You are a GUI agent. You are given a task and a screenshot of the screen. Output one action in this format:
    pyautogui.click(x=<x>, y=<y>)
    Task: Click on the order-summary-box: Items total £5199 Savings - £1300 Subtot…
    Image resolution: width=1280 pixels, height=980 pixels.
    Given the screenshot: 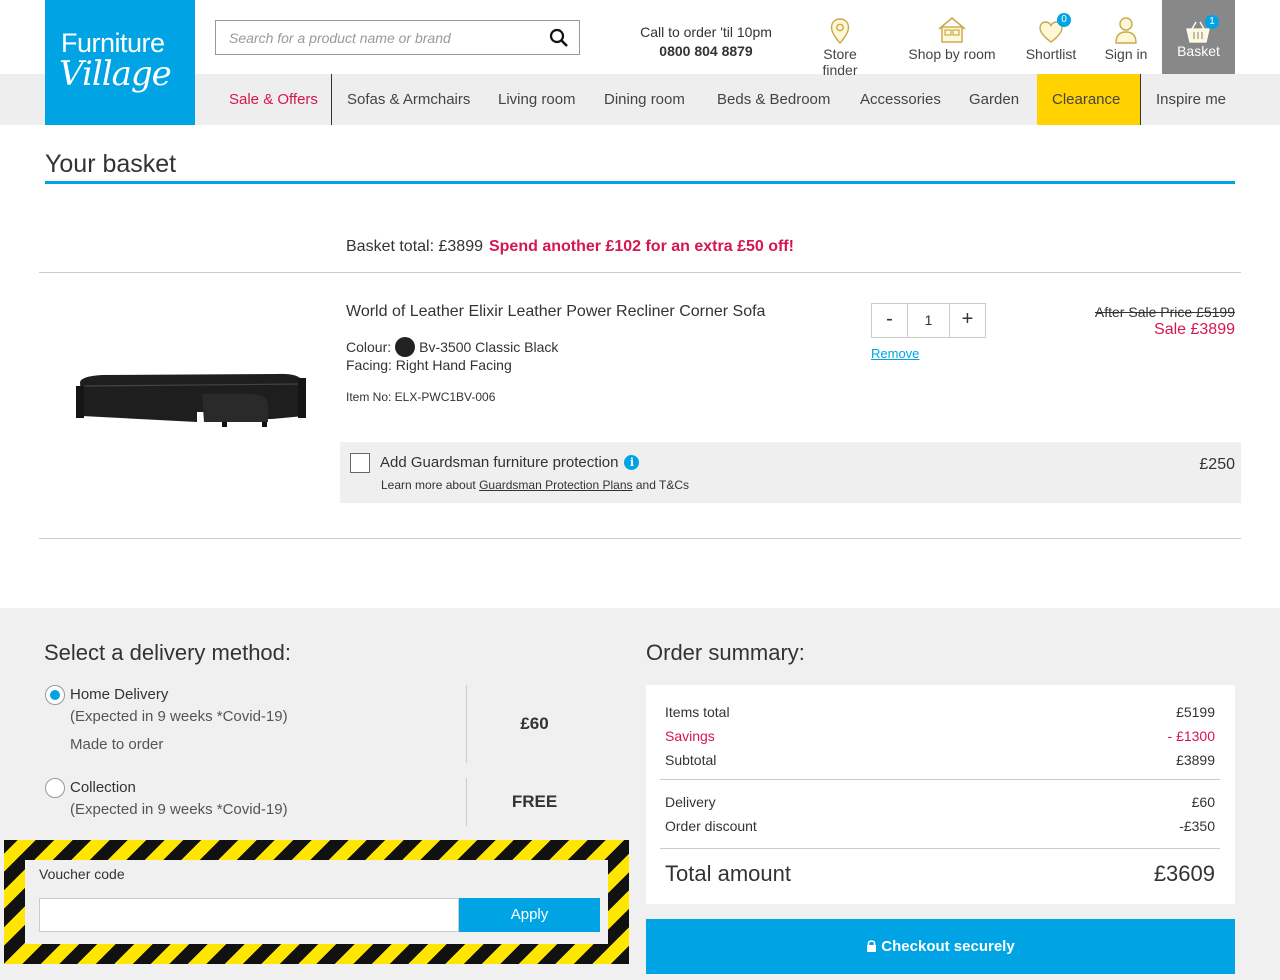 What is the action you would take?
    pyautogui.click(x=940, y=794)
    